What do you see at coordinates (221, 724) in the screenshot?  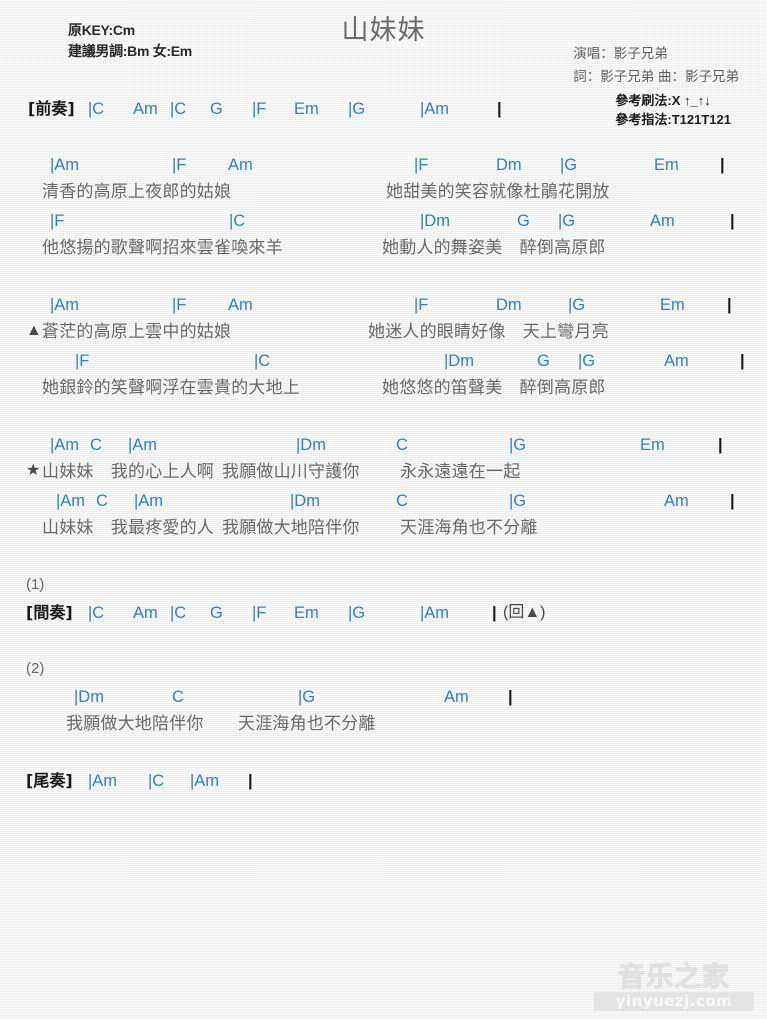 I see `lyric: 我願做大地陪伴你 天涯海角也不分離` at bounding box center [221, 724].